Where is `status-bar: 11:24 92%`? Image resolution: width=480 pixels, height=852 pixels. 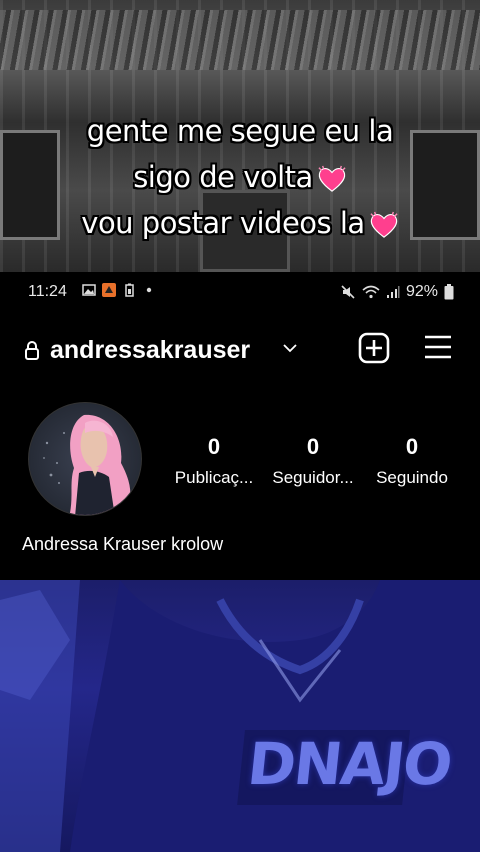 status-bar: 11:24 92% is located at coordinates (240, 292).